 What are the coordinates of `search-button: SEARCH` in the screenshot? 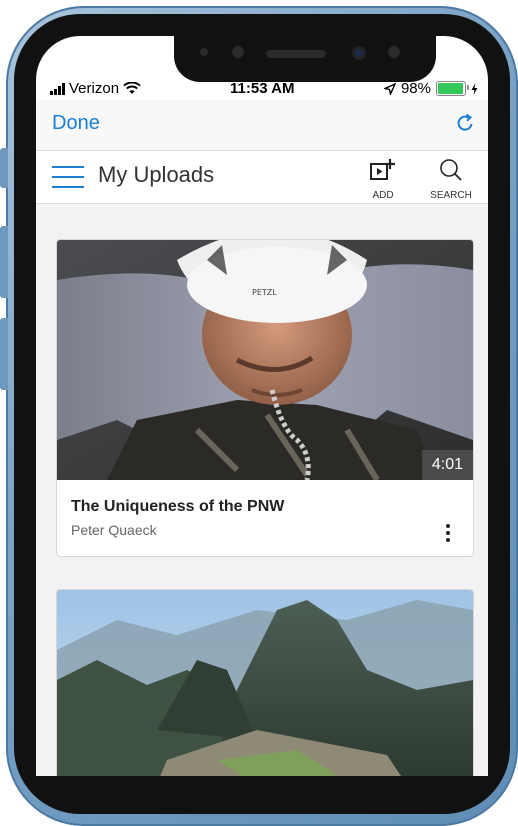 It's located at (451, 179).